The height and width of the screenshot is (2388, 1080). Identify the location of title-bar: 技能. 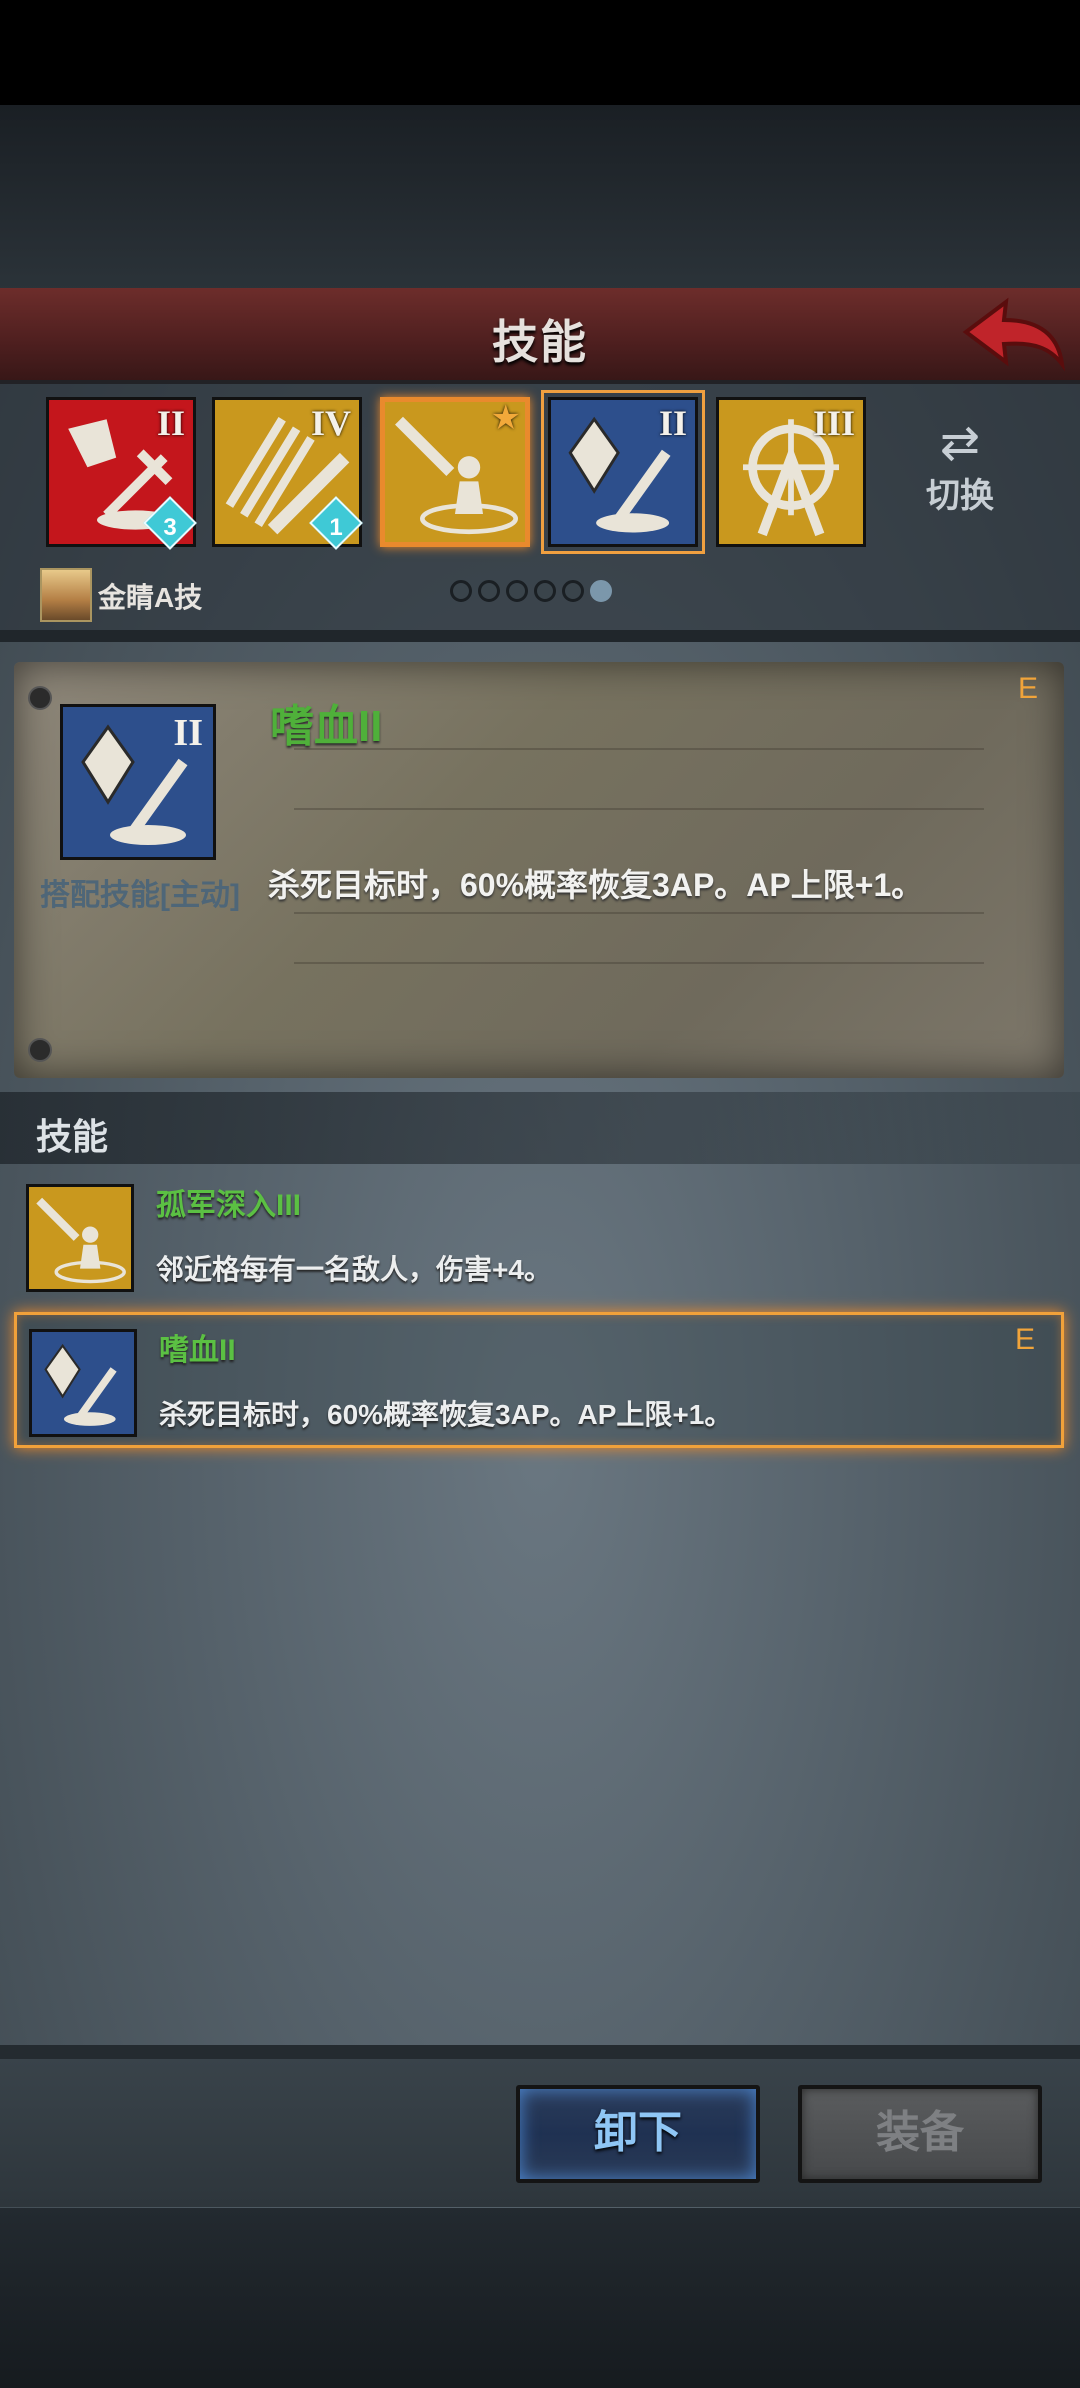
(540, 336).